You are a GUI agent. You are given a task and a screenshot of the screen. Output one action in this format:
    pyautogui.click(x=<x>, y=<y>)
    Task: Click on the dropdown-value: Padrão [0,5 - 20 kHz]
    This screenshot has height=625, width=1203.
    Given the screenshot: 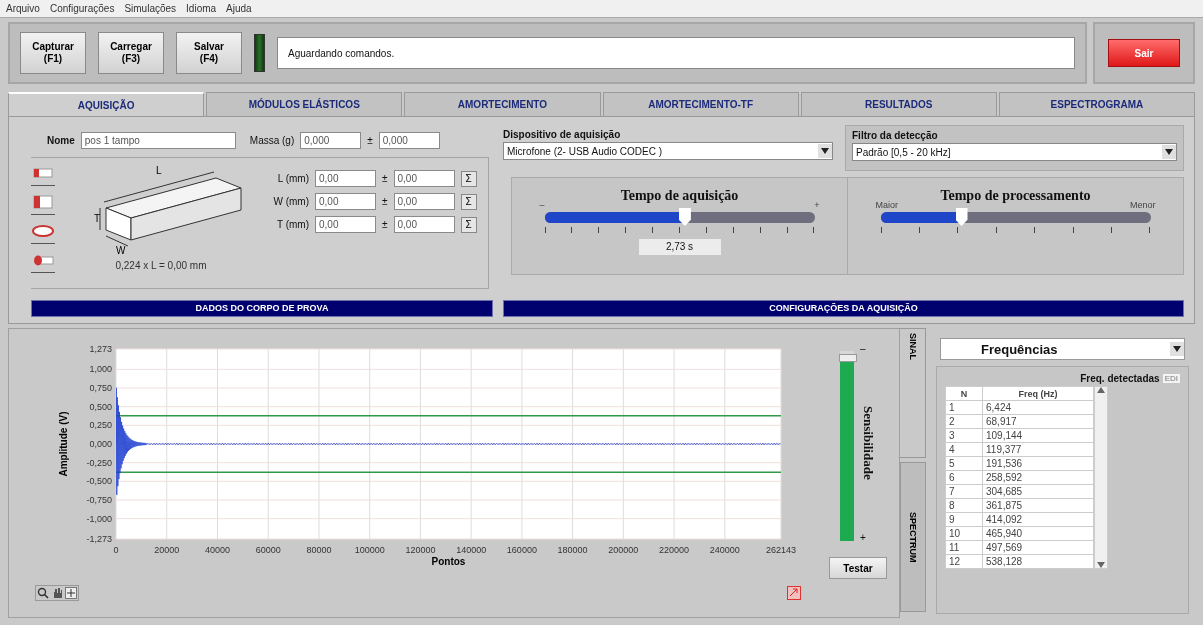 What is the action you would take?
    pyautogui.click(x=903, y=152)
    